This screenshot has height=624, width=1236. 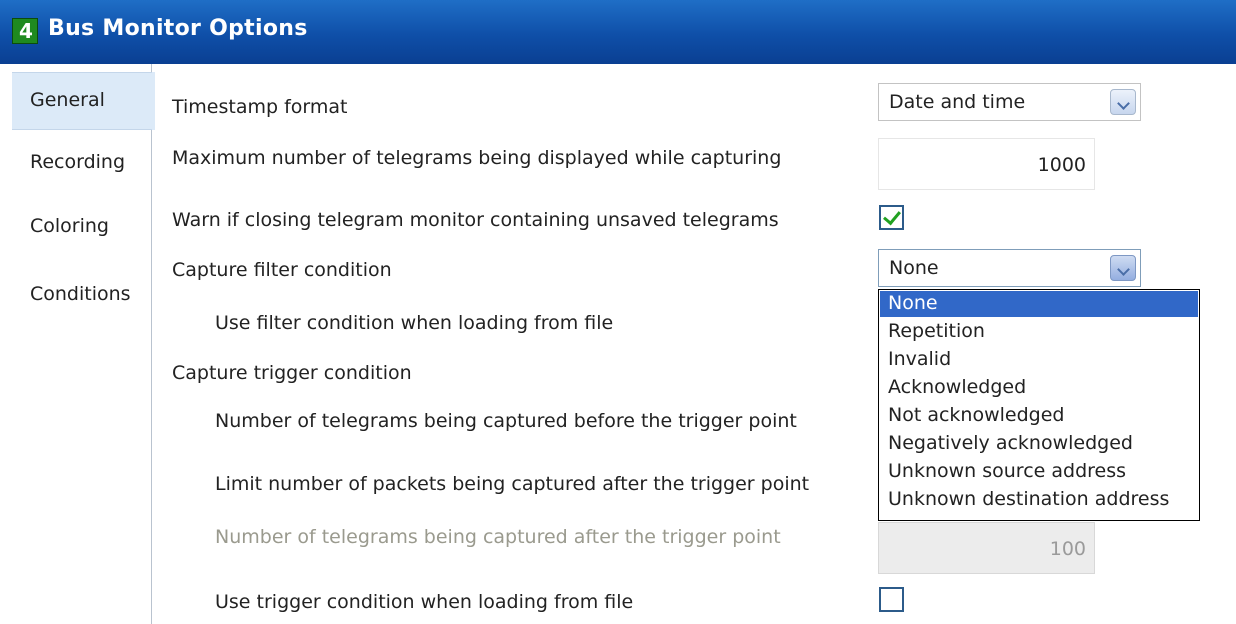 I want to click on dropdown-option-acknowledged: Acknowledged, so click(x=1039, y=388).